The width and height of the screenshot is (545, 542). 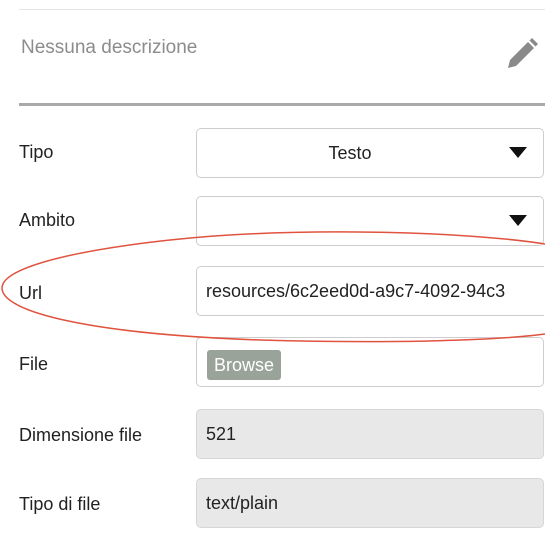 I want to click on url-field: resources/6c2eed0d-a9c7-4092-94c3, so click(x=370, y=291).